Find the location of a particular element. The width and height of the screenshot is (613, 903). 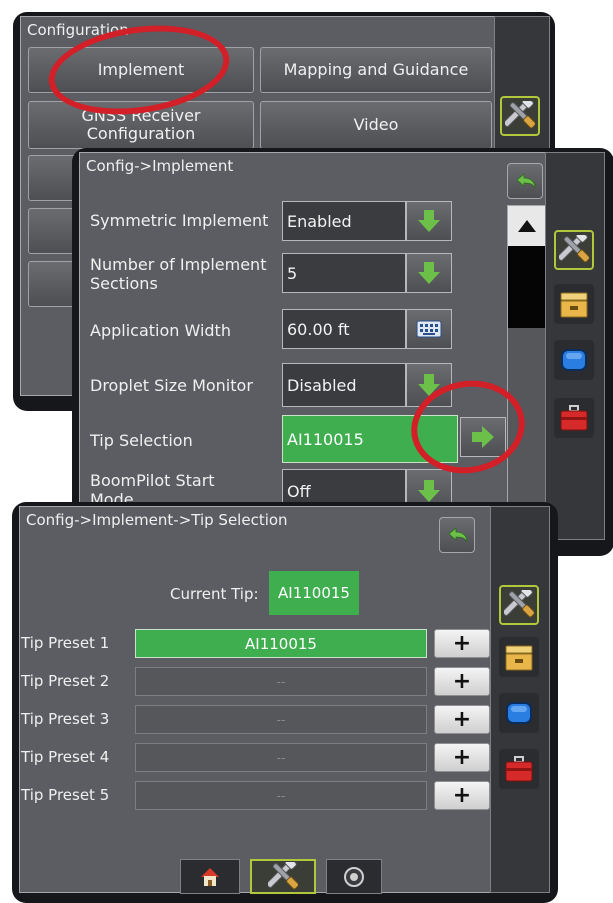

tip-preset-2-value: -- is located at coordinates (281, 681).